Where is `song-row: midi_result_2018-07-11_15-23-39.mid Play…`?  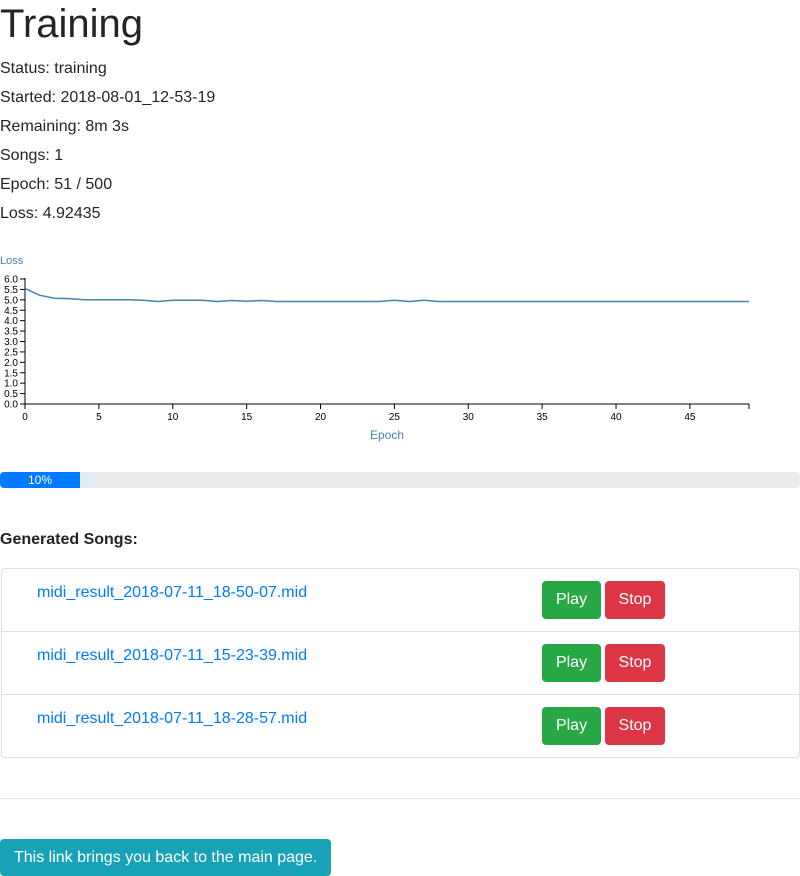 song-row: midi_result_2018-07-11_15-23-39.mid Play… is located at coordinates (400, 662).